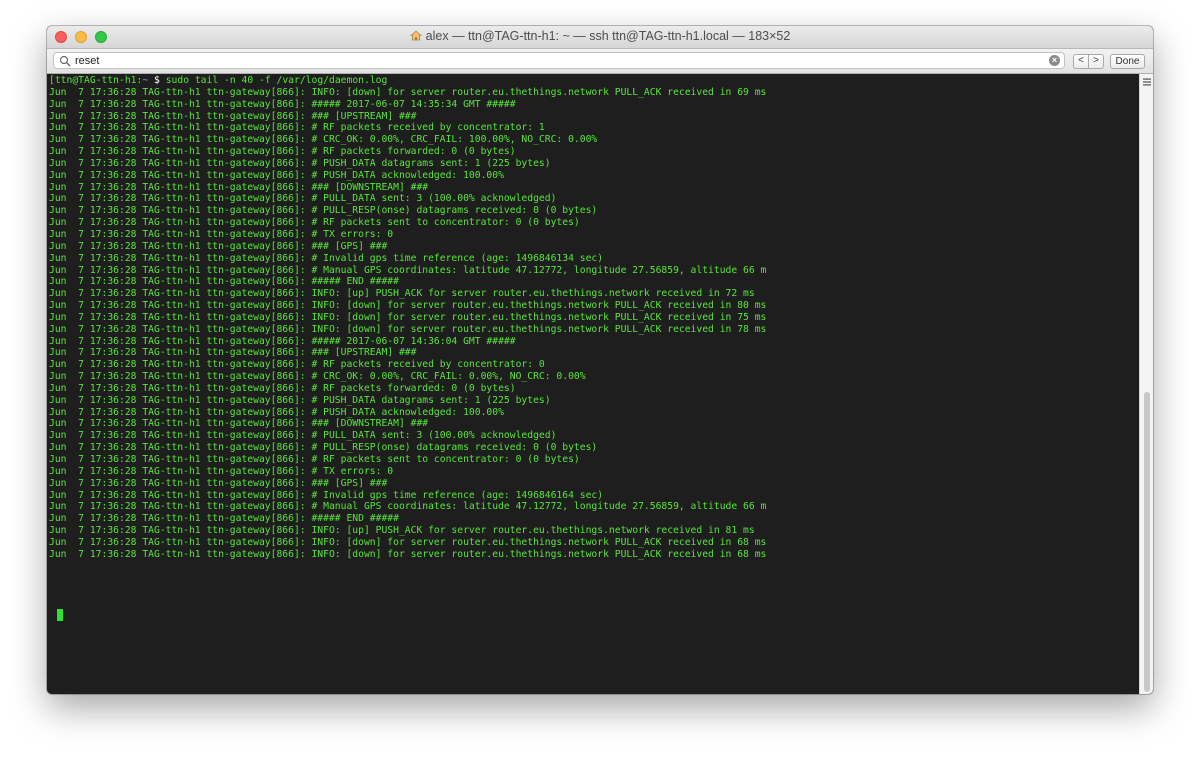 The height and width of the screenshot is (762, 1200). I want to click on clear-search-icon: ×, so click(1054, 60).